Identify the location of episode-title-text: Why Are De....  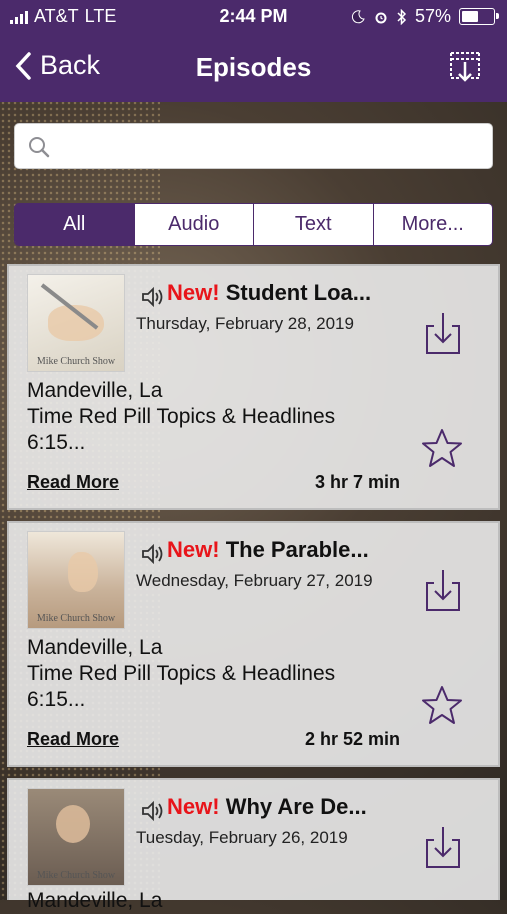
(296, 806).